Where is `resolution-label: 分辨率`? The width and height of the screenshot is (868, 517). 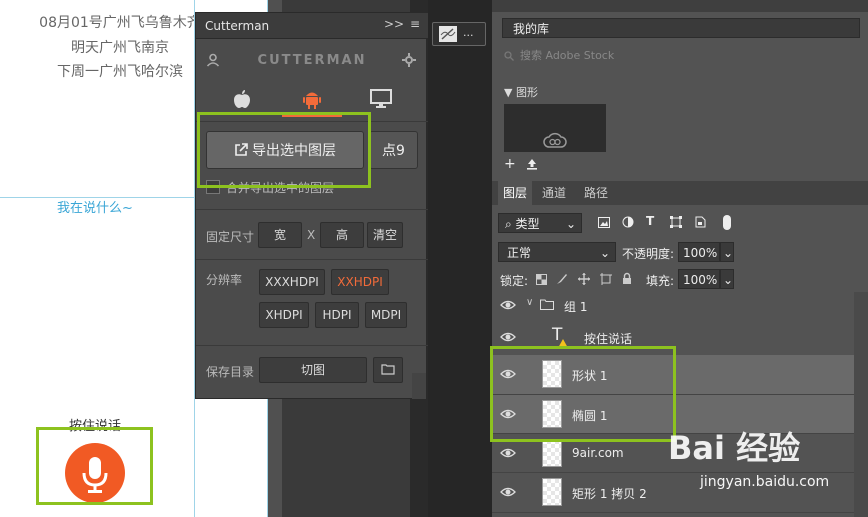
resolution-label: 分辨率 is located at coordinates (224, 280).